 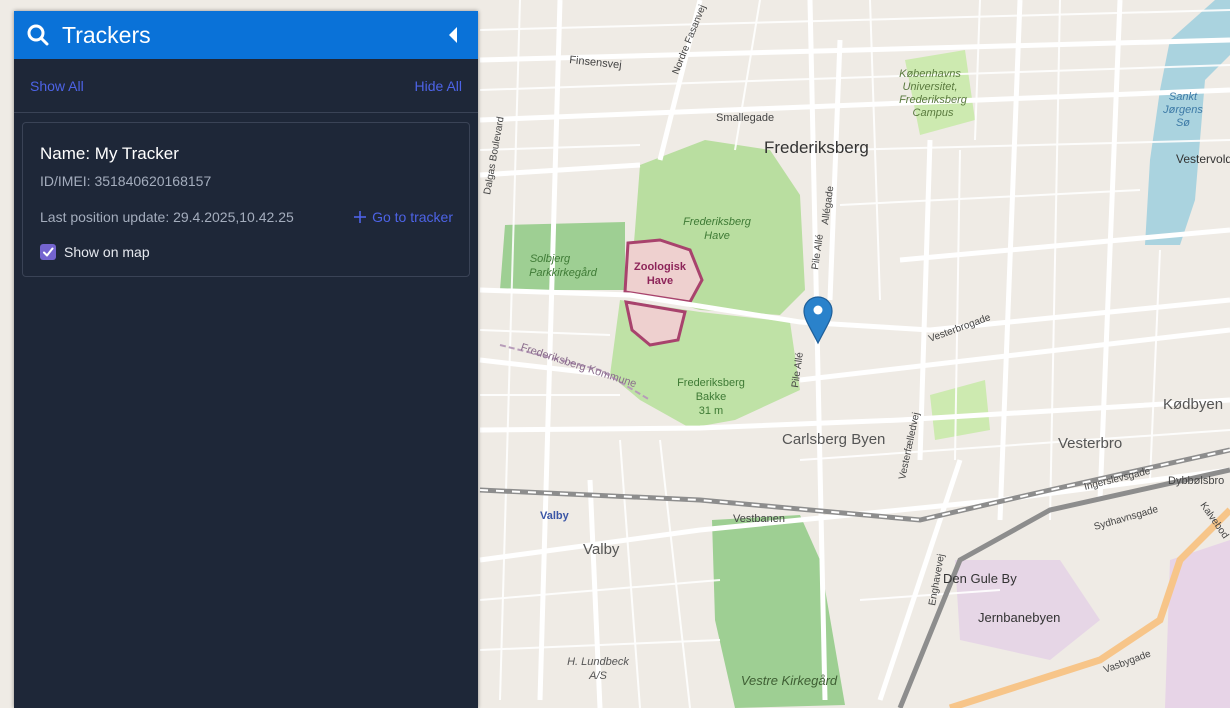 What do you see at coordinates (816, 147) in the screenshot?
I see `label-frederiksberg: Frederiksberg` at bounding box center [816, 147].